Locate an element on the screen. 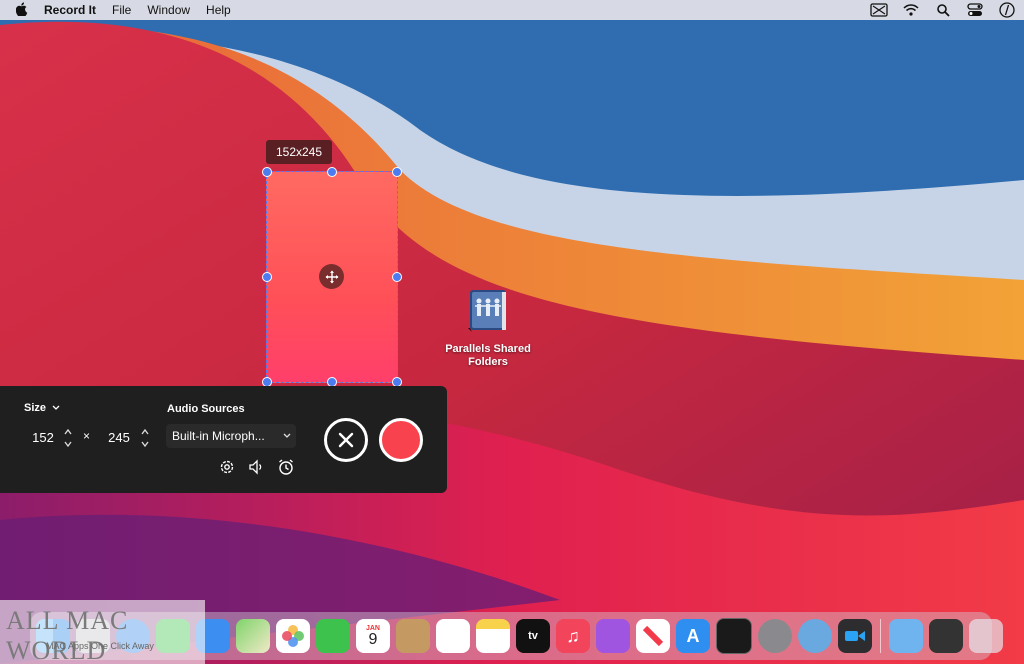 The height and width of the screenshot is (666, 1024). parallels-label-line2: Folders is located at coordinates (488, 362).